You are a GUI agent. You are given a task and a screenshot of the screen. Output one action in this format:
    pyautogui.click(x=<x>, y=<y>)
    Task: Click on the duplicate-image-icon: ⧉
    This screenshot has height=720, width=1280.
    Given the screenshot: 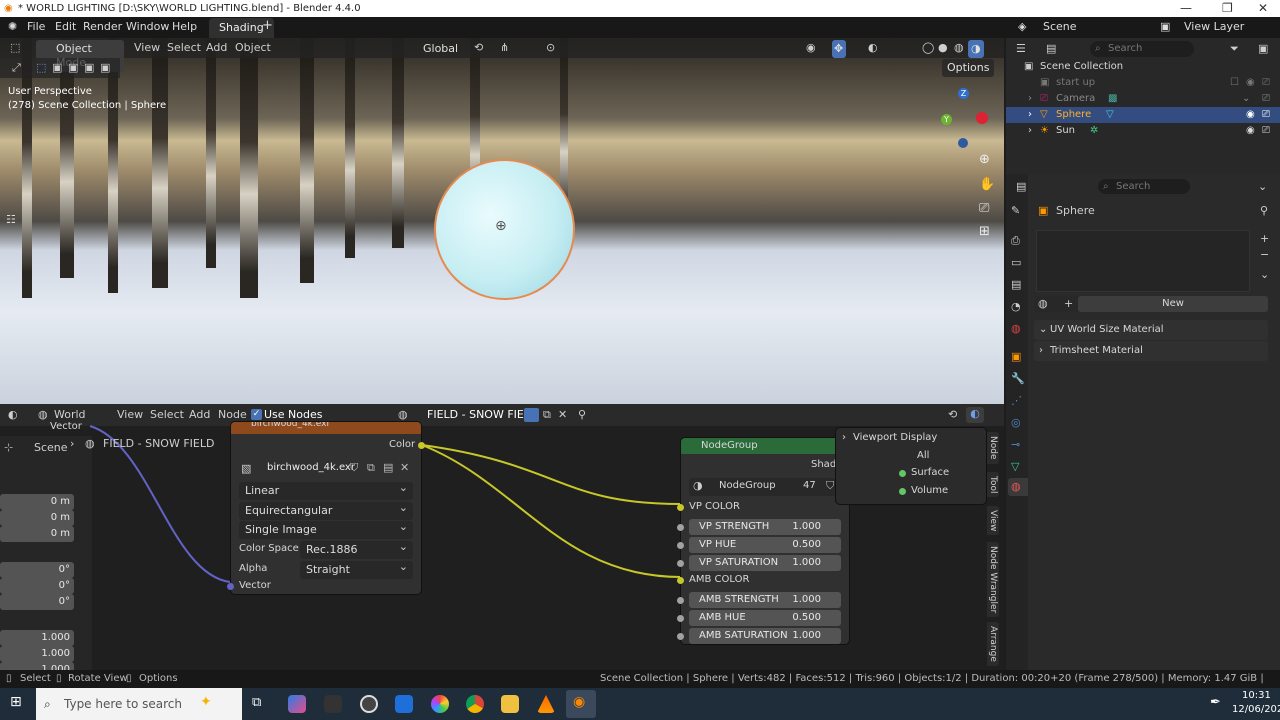 What is the action you would take?
    pyautogui.click(x=371, y=468)
    